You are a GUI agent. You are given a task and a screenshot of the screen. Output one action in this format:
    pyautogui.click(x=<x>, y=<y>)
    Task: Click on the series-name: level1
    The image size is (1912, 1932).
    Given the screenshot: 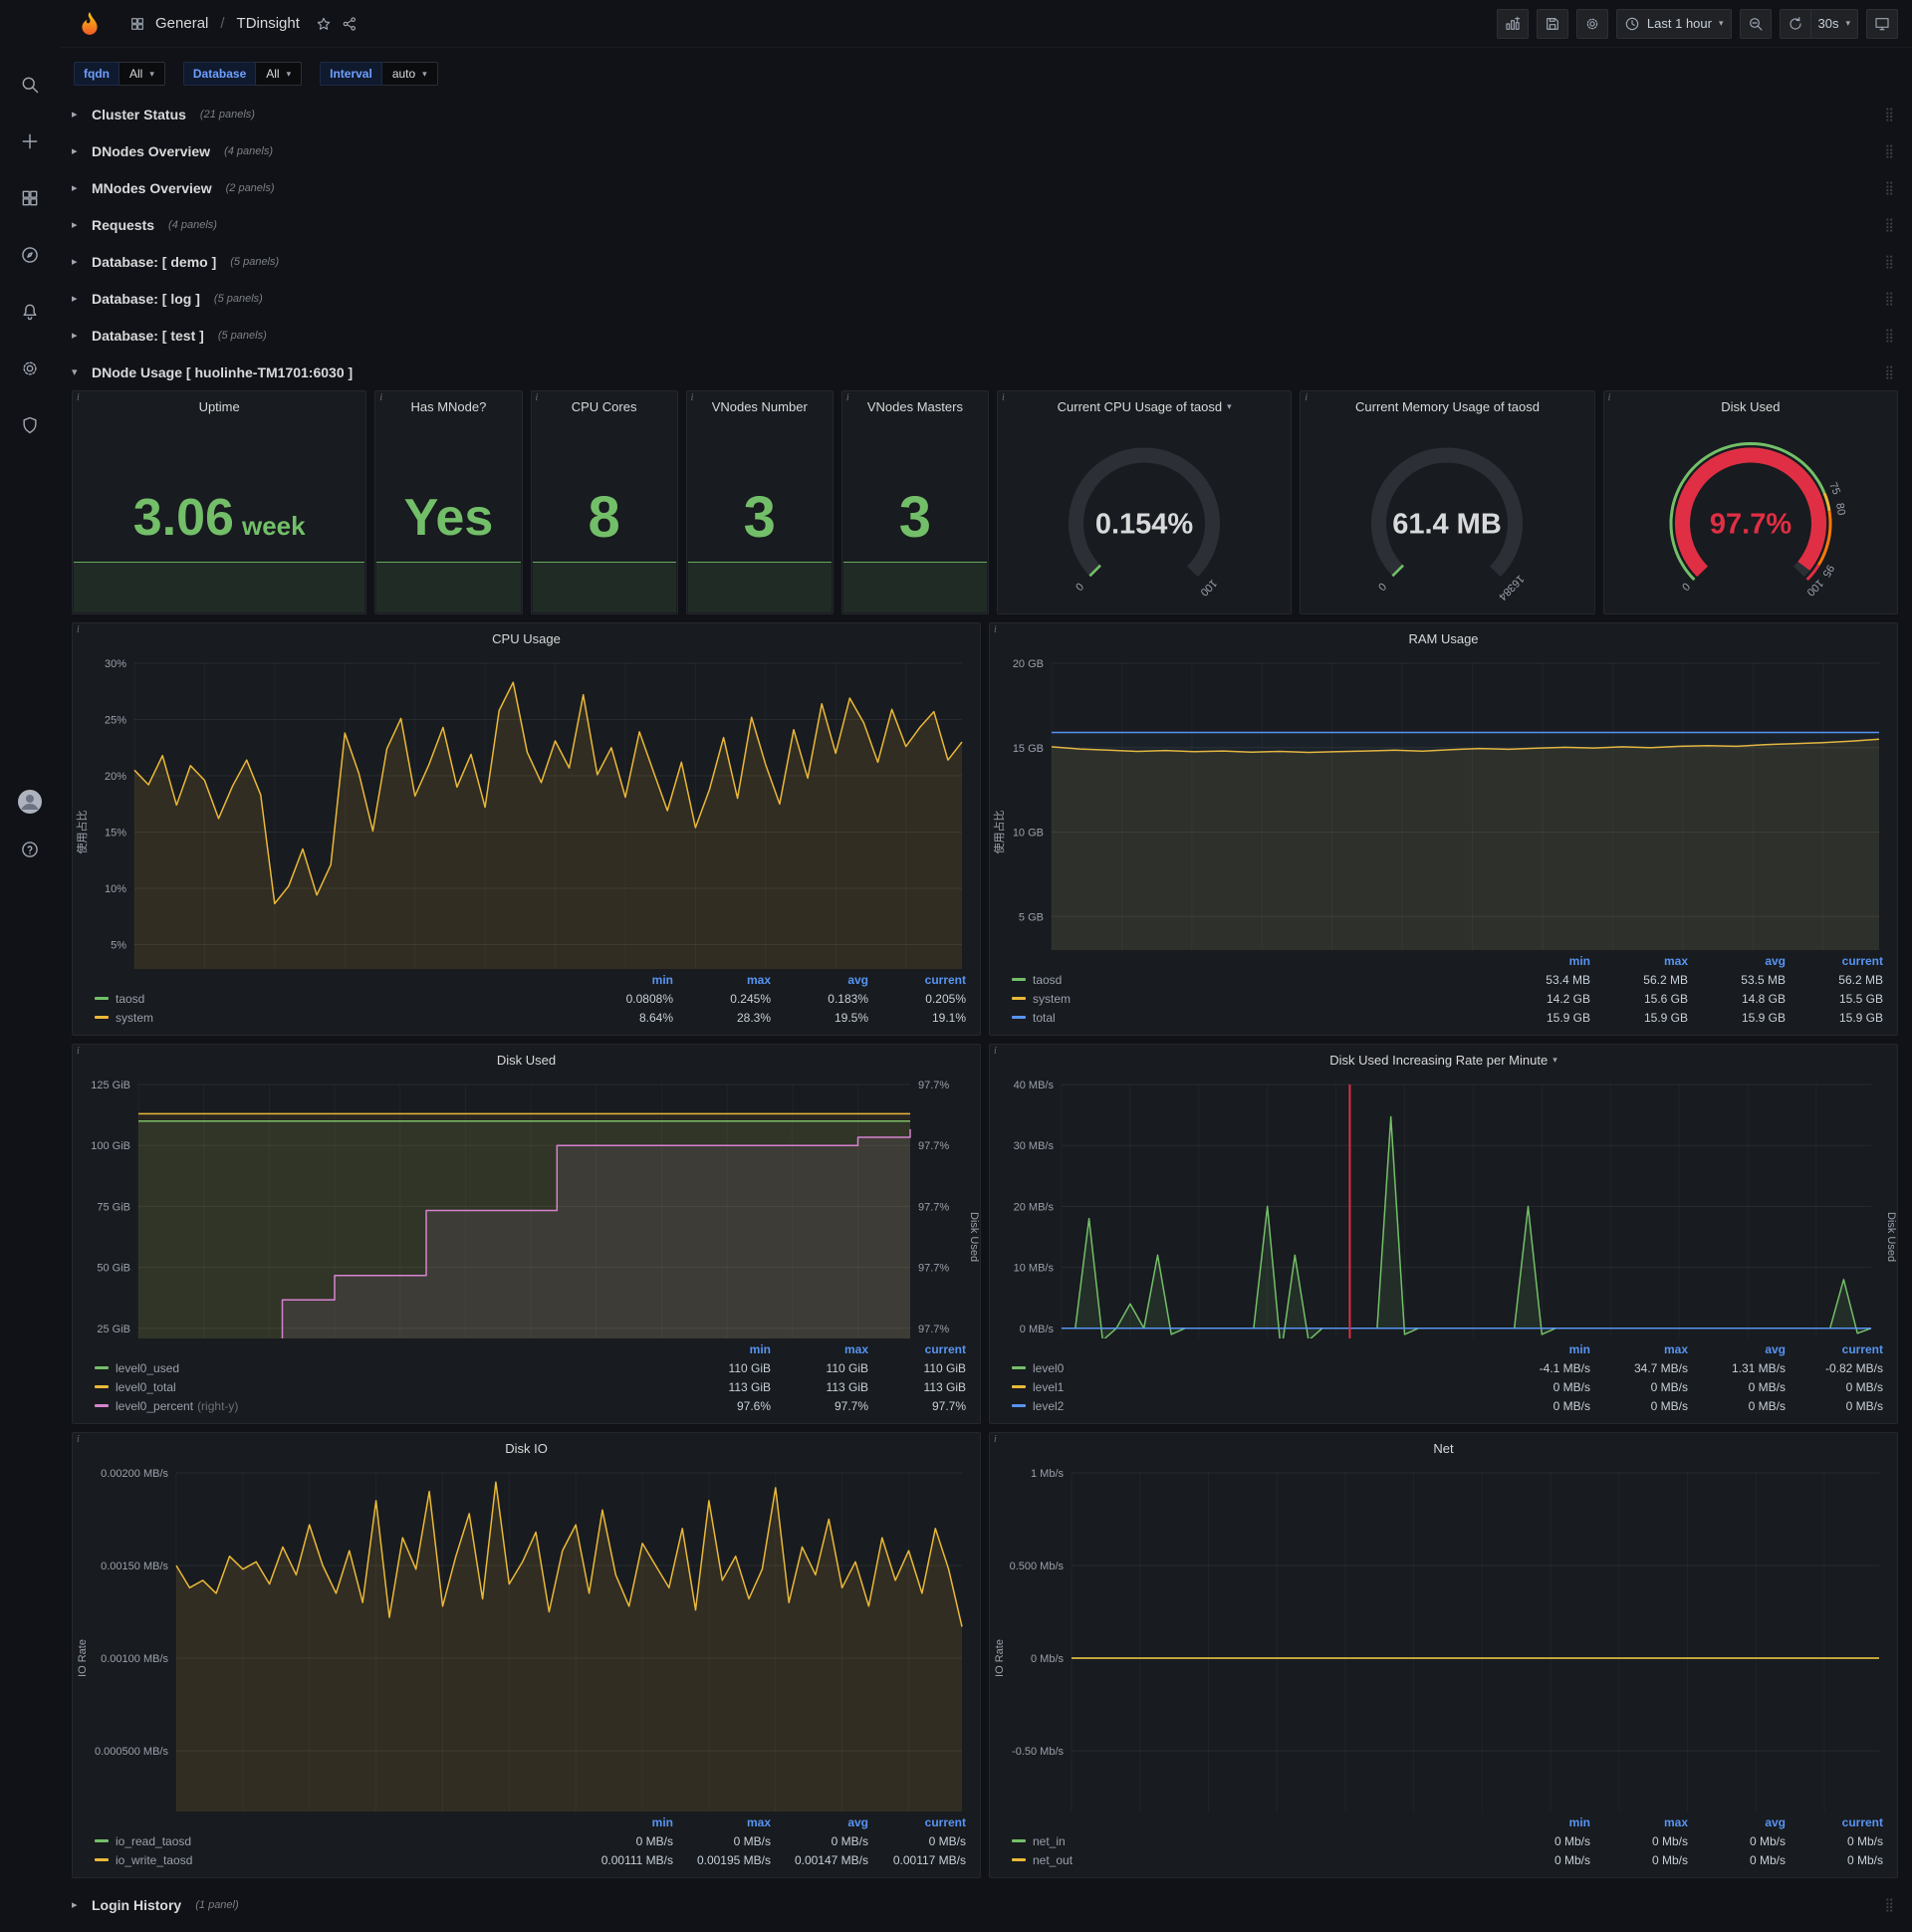 What is the action you would take?
    pyautogui.click(x=1048, y=1387)
    